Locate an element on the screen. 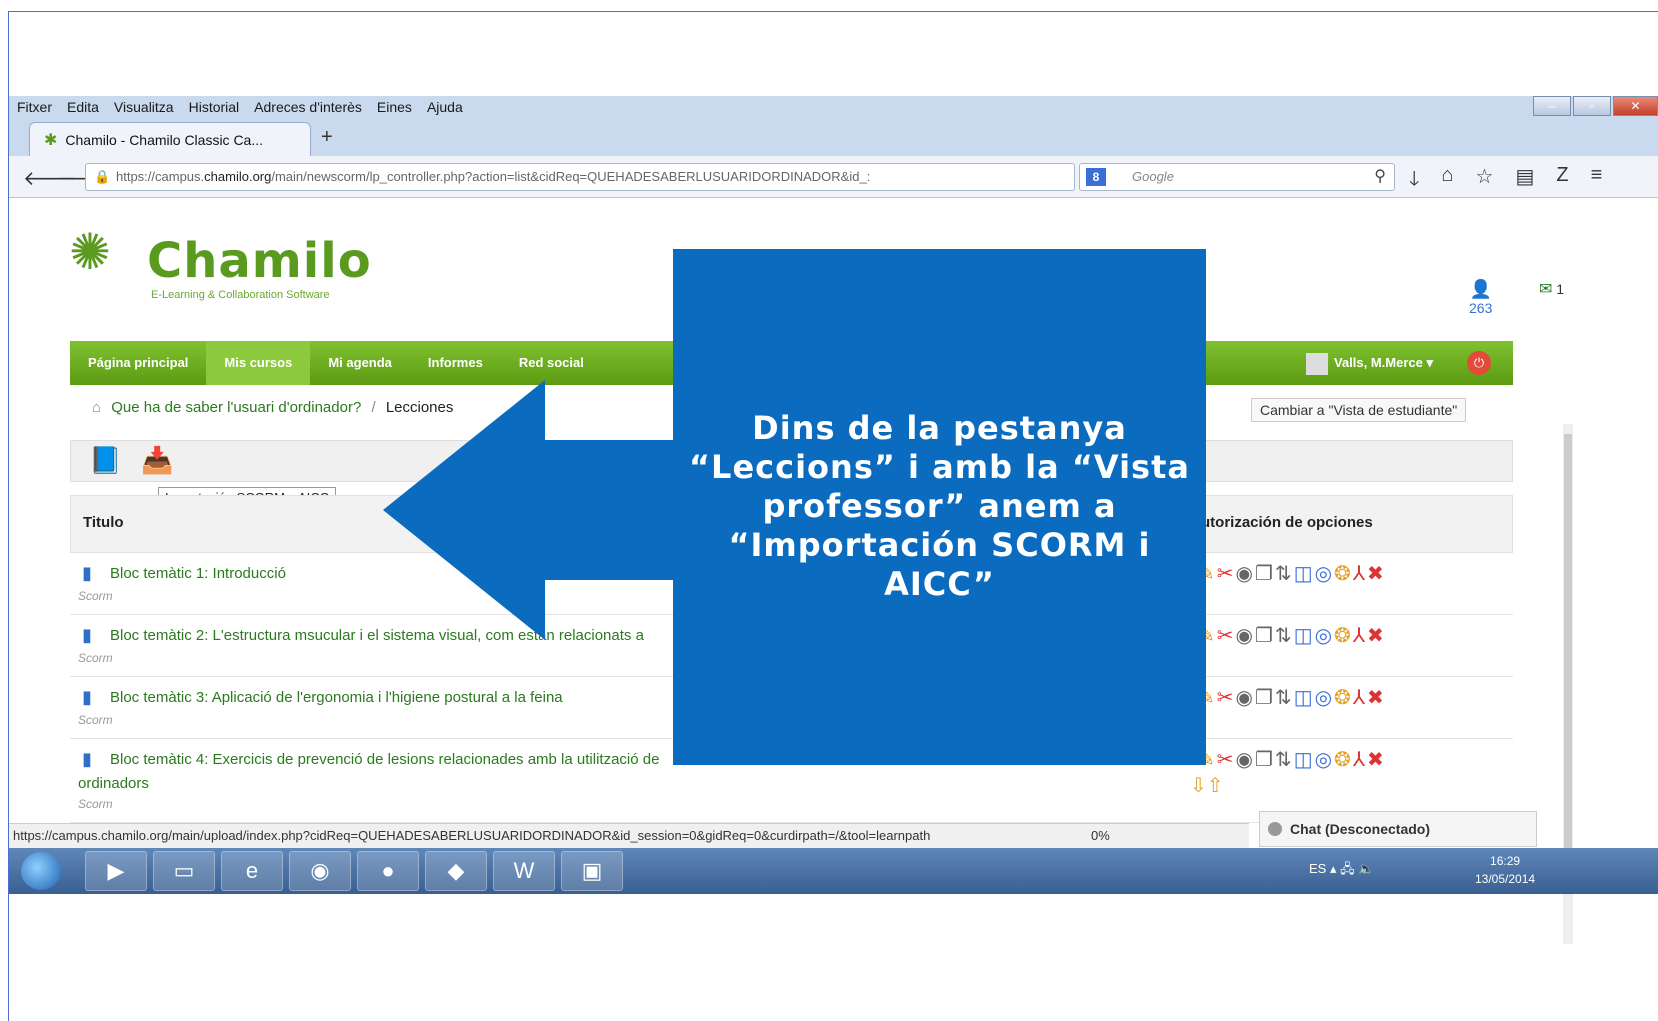 The height and width of the screenshot is (1021, 1658). row-actions: ✎✂◉❐⇅◫◎❂⅄✖ is located at coordinates (1292, 635).